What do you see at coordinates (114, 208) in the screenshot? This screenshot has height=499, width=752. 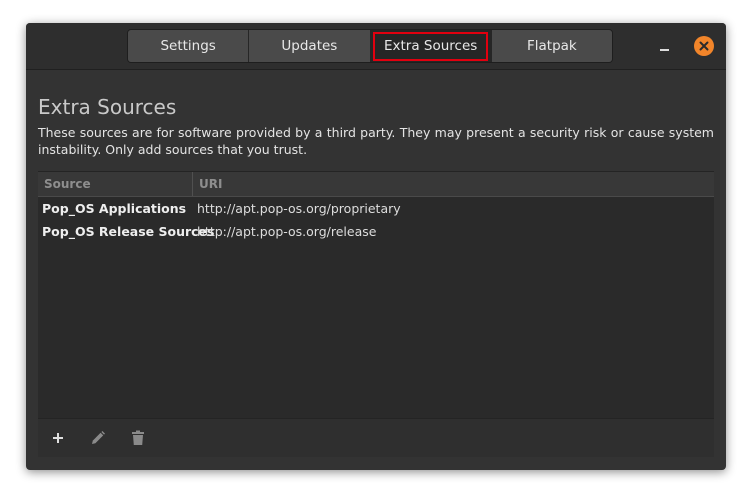 I see `source-name: Pop_OS Applications` at bounding box center [114, 208].